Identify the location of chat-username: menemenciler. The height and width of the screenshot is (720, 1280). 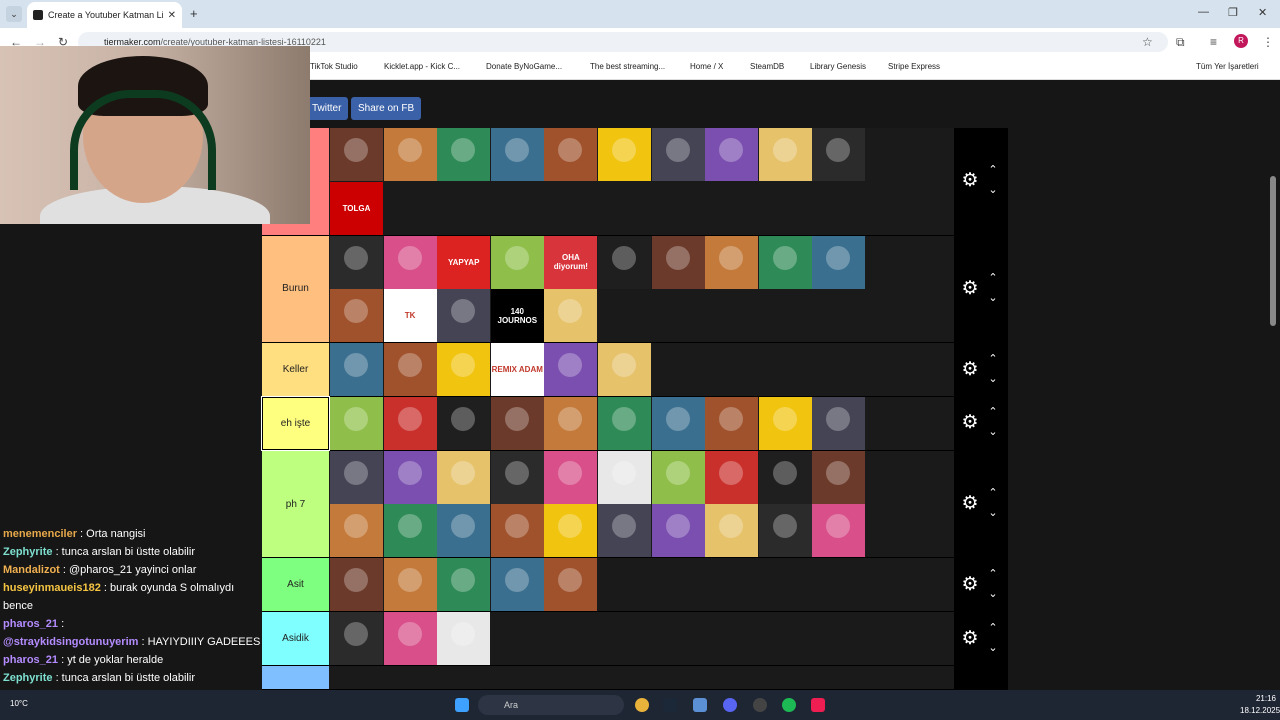
(40, 534).